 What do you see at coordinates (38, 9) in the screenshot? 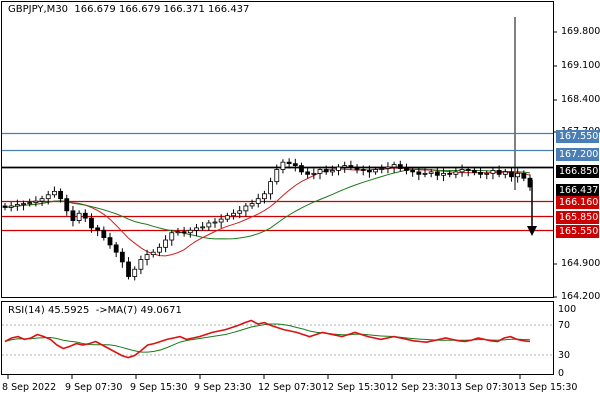
I see `symbol-timeframe: GBPJPY,M30` at bounding box center [38, 9].